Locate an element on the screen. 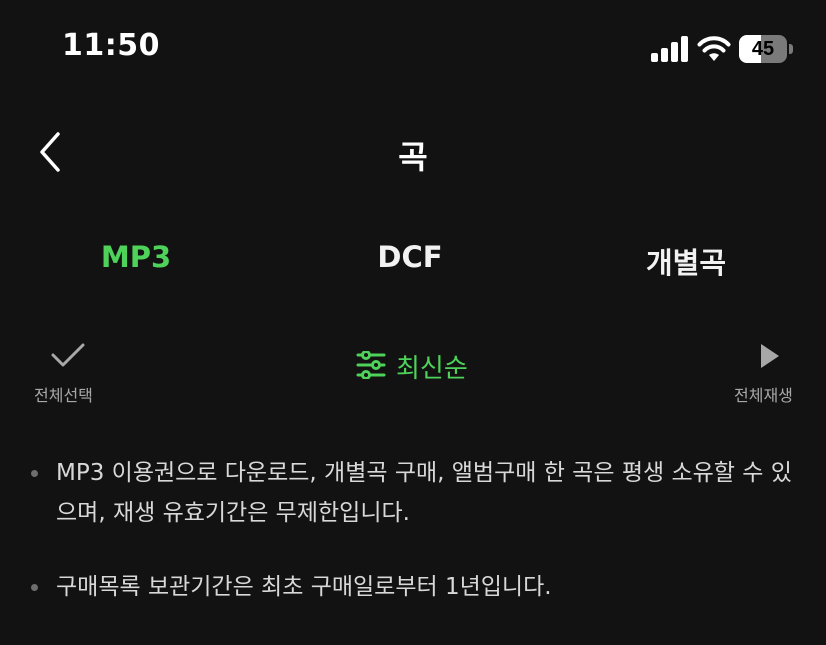  page-title: 곡 is located at coordinates (413, 157).